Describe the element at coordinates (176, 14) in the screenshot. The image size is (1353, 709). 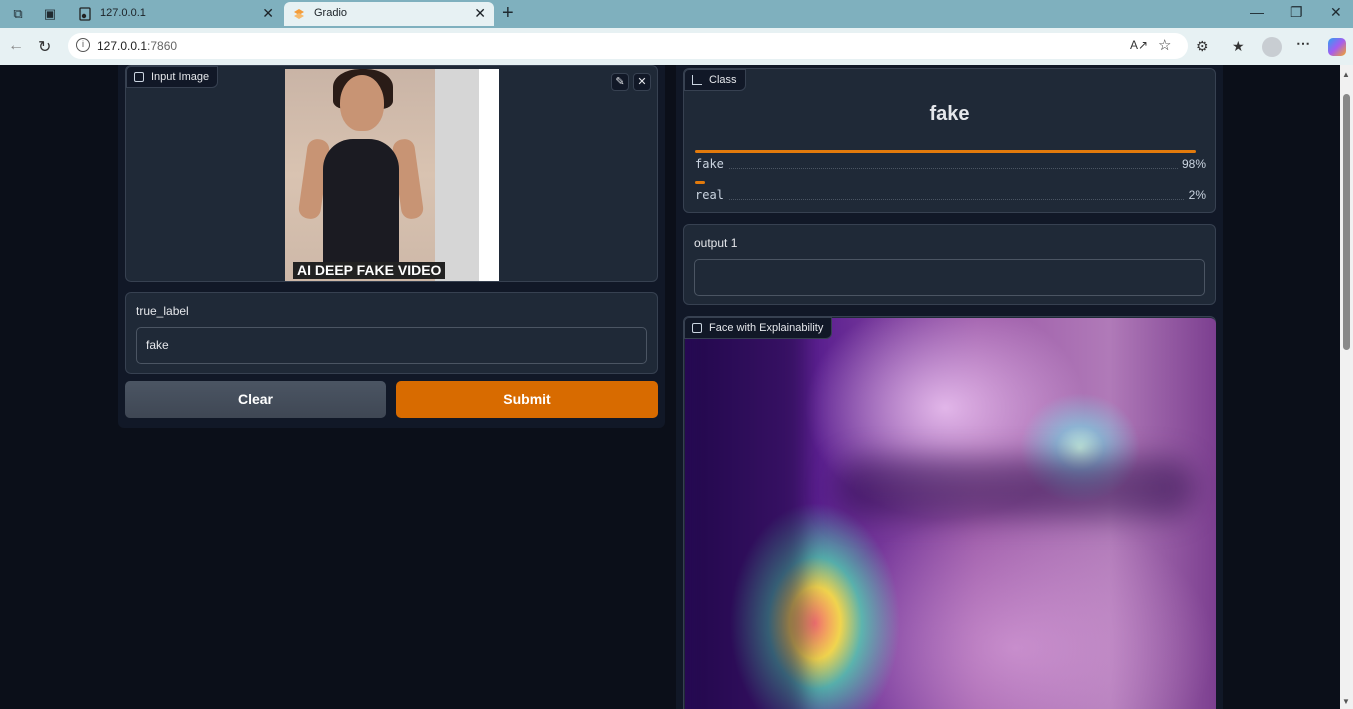
I see `tab-localhost: 127.0.0.1 ✕` at that location.